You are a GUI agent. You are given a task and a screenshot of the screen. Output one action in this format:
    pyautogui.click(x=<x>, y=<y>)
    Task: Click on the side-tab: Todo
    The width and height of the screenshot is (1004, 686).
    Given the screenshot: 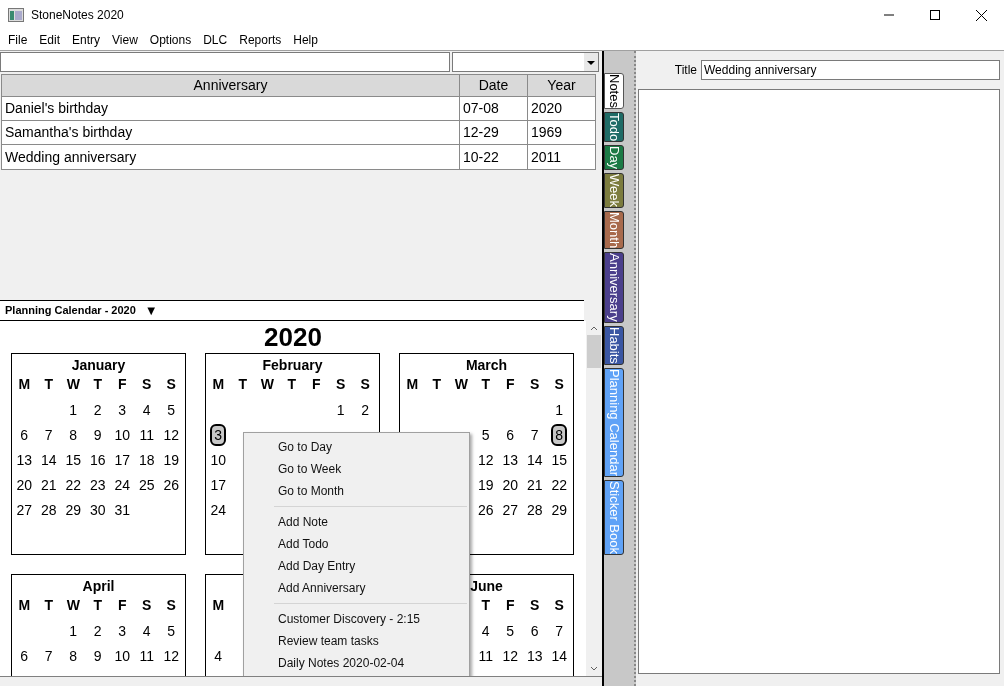 What is the action you would take?
    pyautogui.click(x=614, y=127)
    